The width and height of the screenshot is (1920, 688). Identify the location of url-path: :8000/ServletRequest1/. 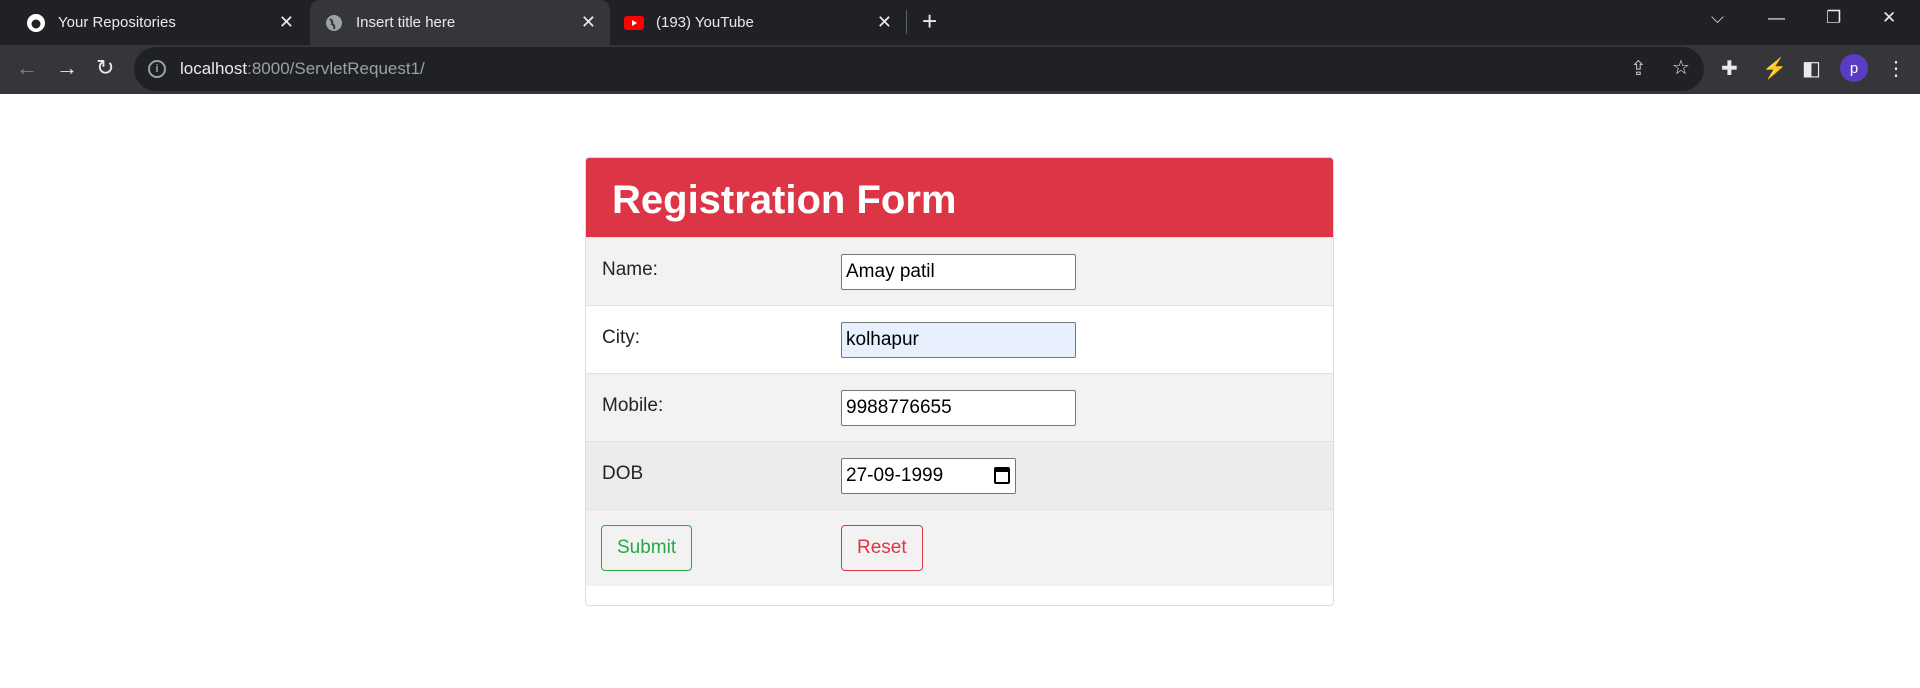
(336, 68).